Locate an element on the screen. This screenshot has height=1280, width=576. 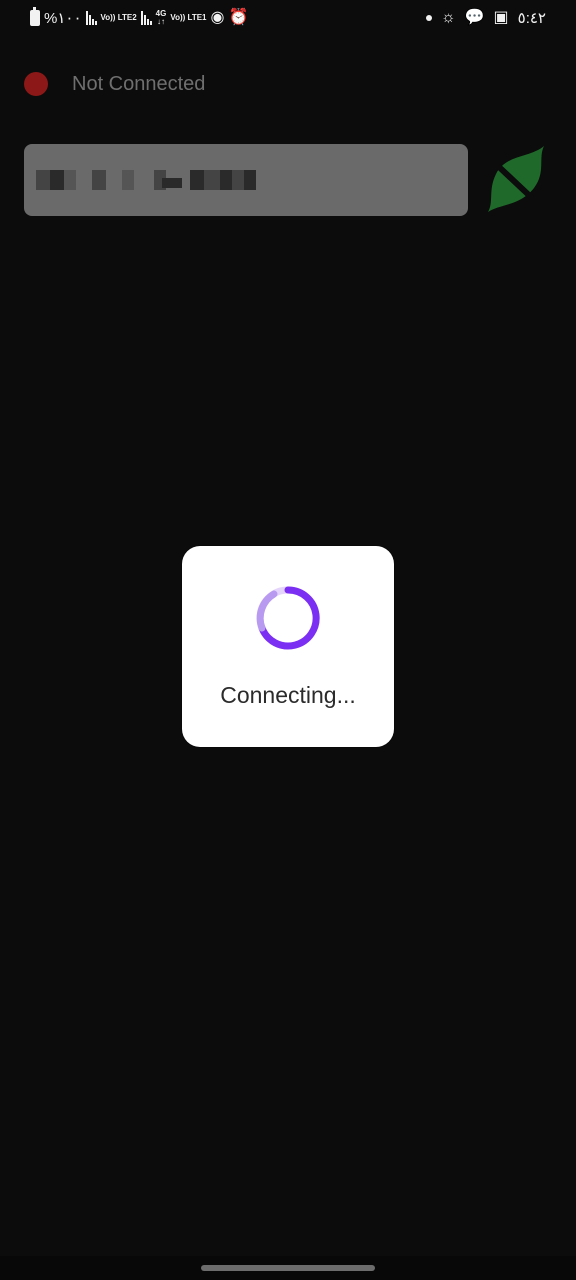
loading-spinner-icon is located at coordinates (288, 618).